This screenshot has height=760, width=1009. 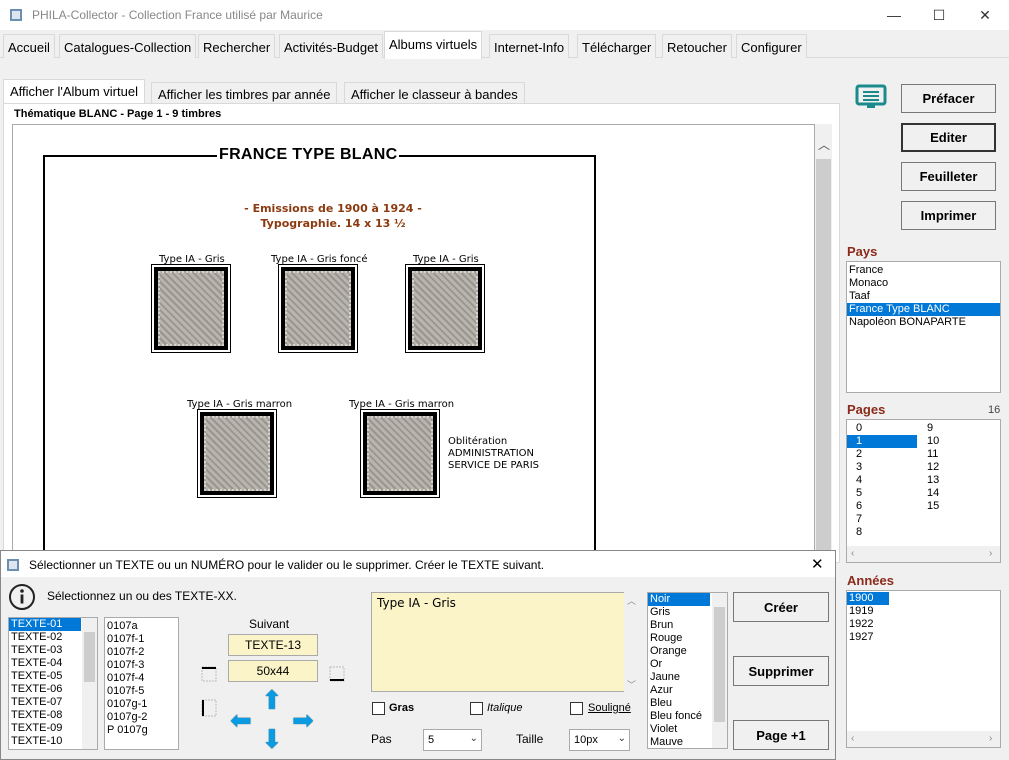 What do you see at coordinates (74, 91) in the screenshot?
I see `subtab-album-virtuel: Afficher l'Album virtuel` at bounding box center [74, 91].